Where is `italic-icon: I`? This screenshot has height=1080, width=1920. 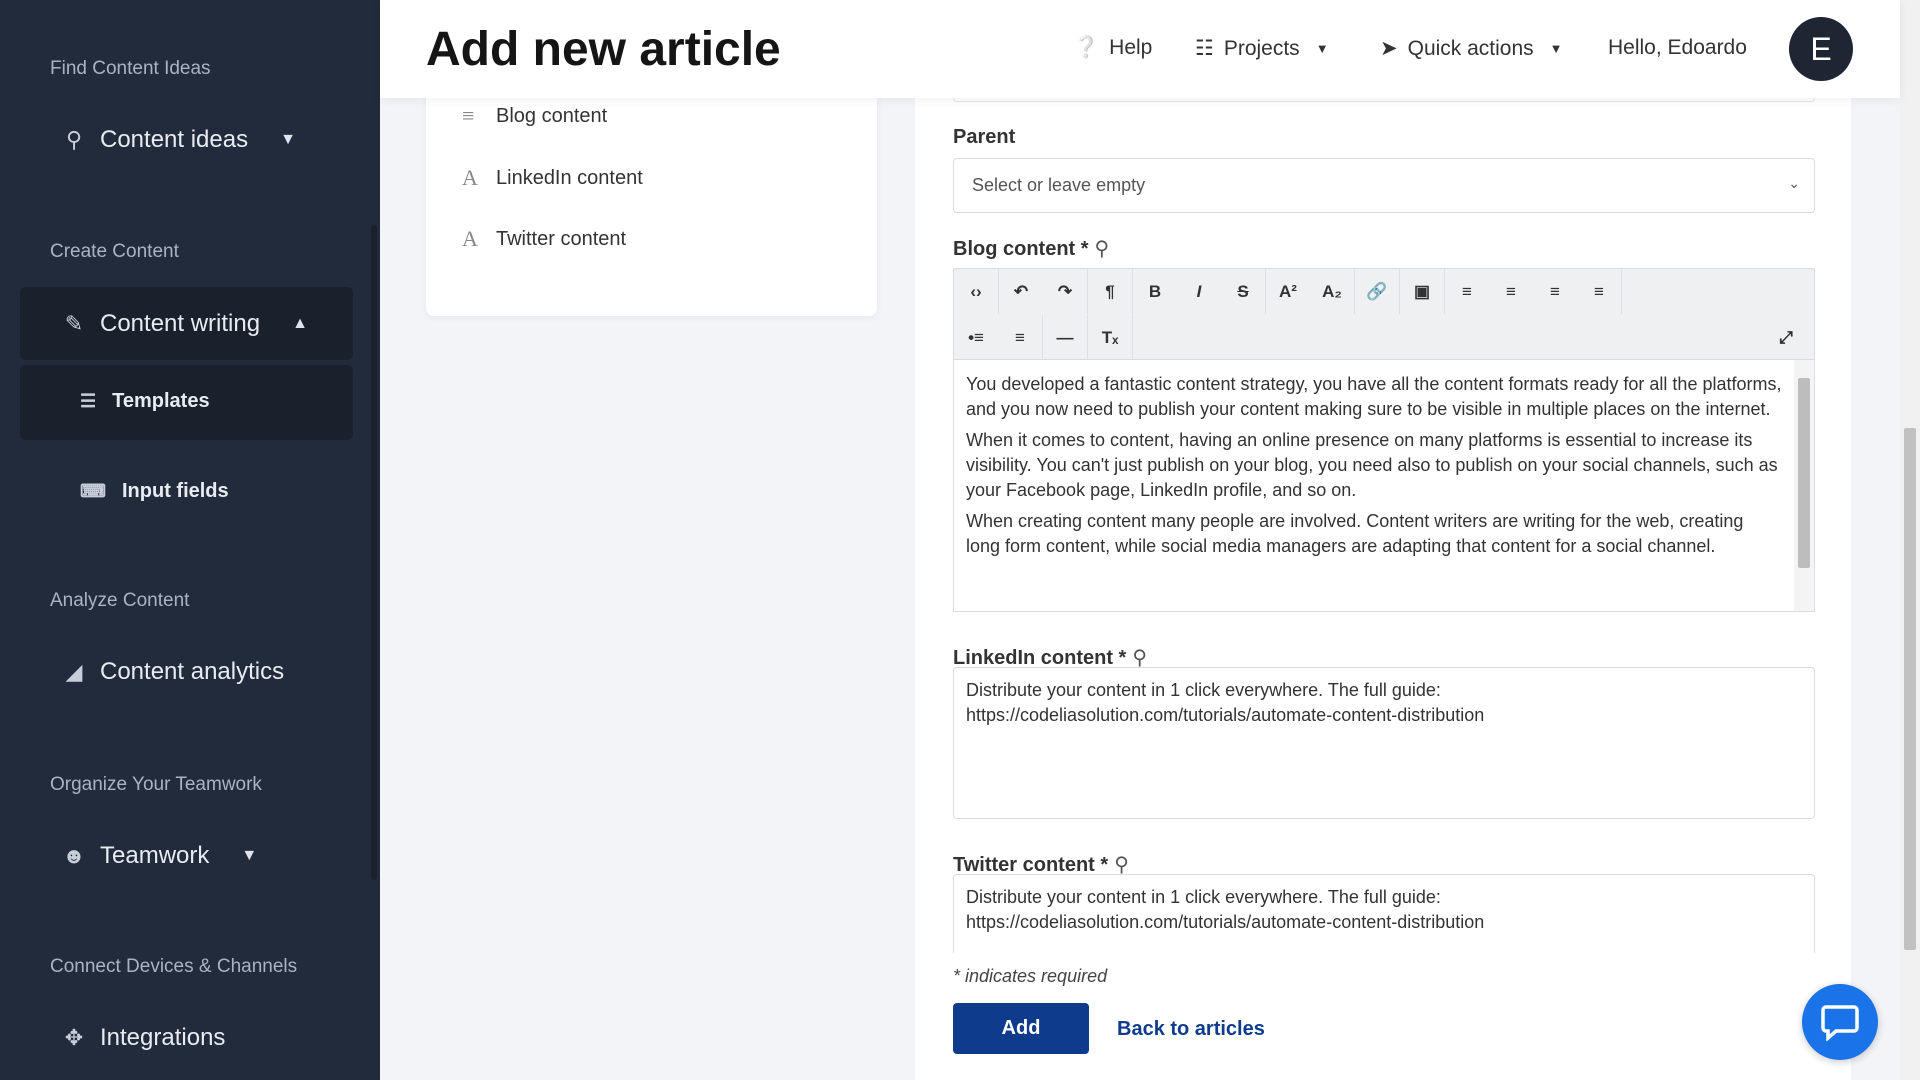
italic-icon: I is located at coordinates (1199, 291).